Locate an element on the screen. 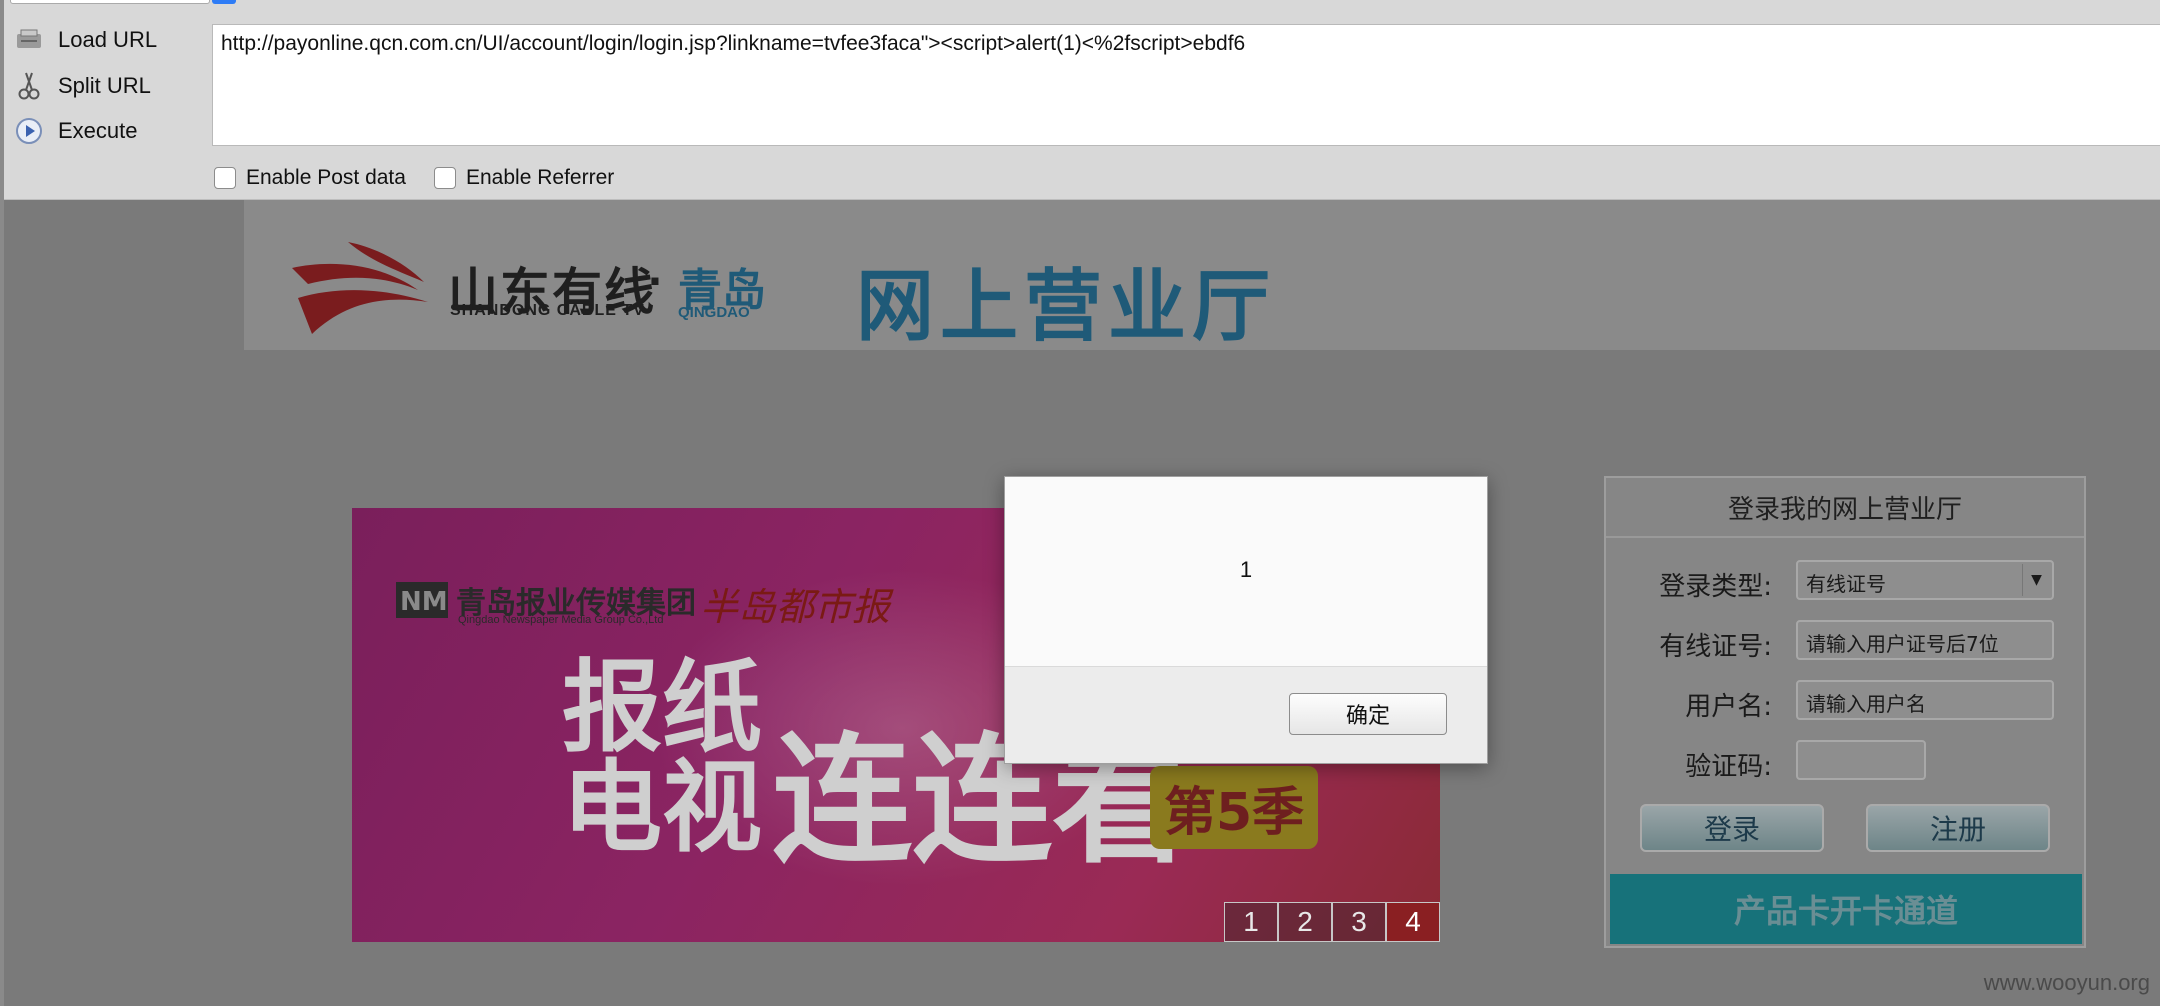 This screenshot has width=2160, height=1006. banner-season-badge: 第5季 is located at coordinates (1234, 807).